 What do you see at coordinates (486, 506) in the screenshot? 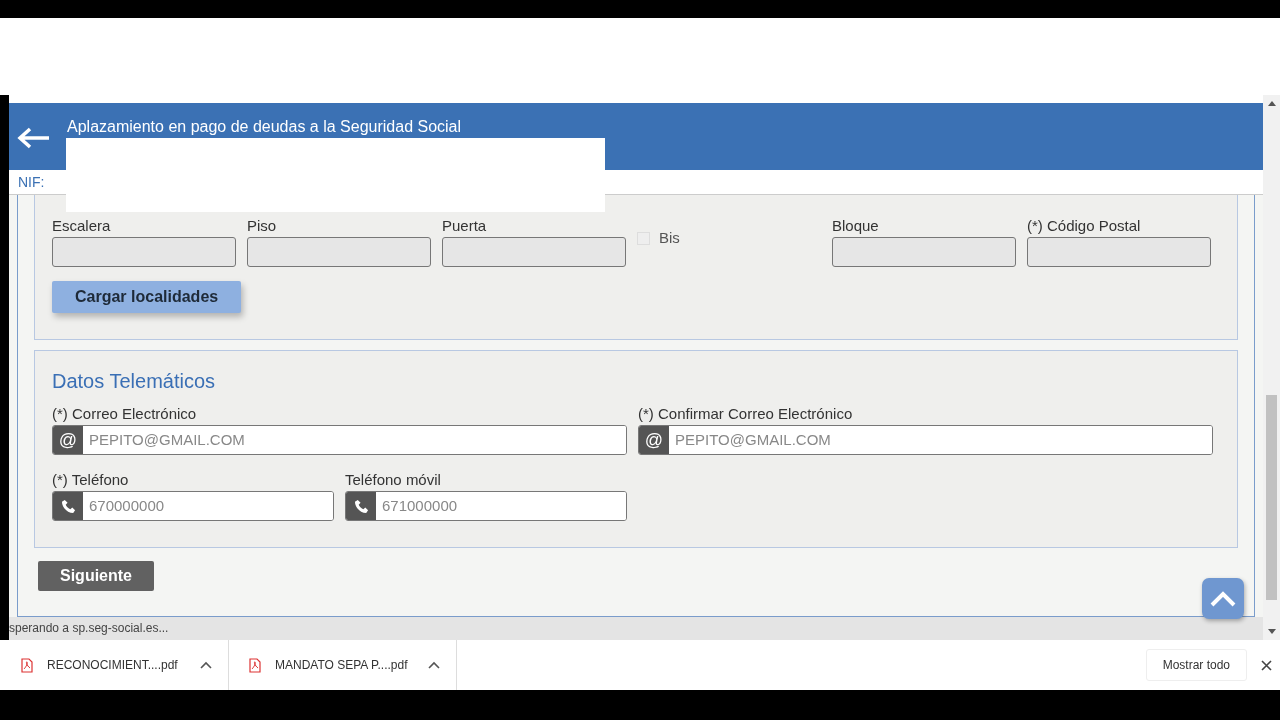
I see `input-field: 671000000` at bounding box center [486, 506].